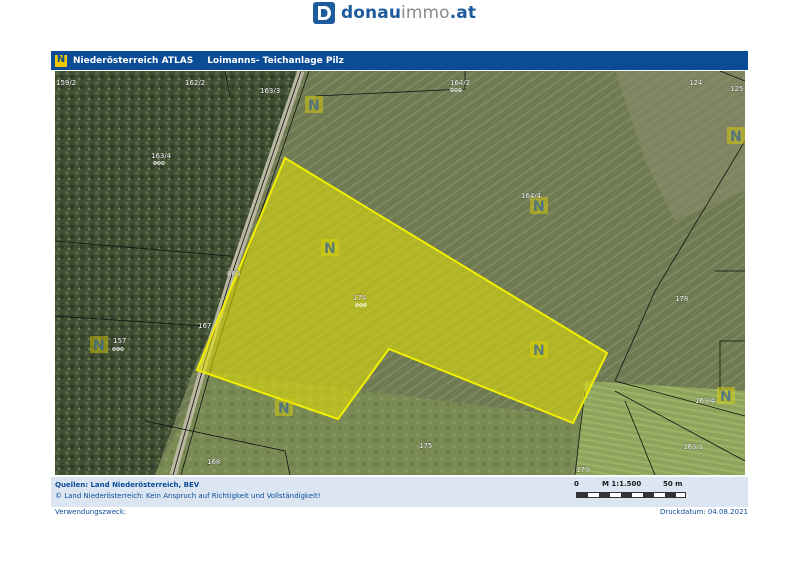  I want to click on scale-bar-graphic, so click(631, 495).